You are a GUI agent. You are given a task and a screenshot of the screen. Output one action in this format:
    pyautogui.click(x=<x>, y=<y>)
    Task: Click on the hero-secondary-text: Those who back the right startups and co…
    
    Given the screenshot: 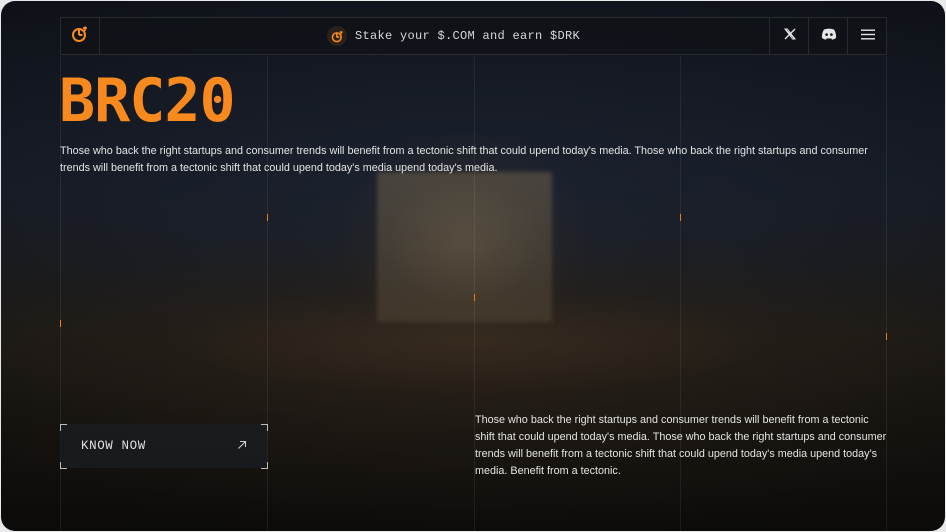 What is the action you would take?
    pyautogui.click(x=681, y=445)
    